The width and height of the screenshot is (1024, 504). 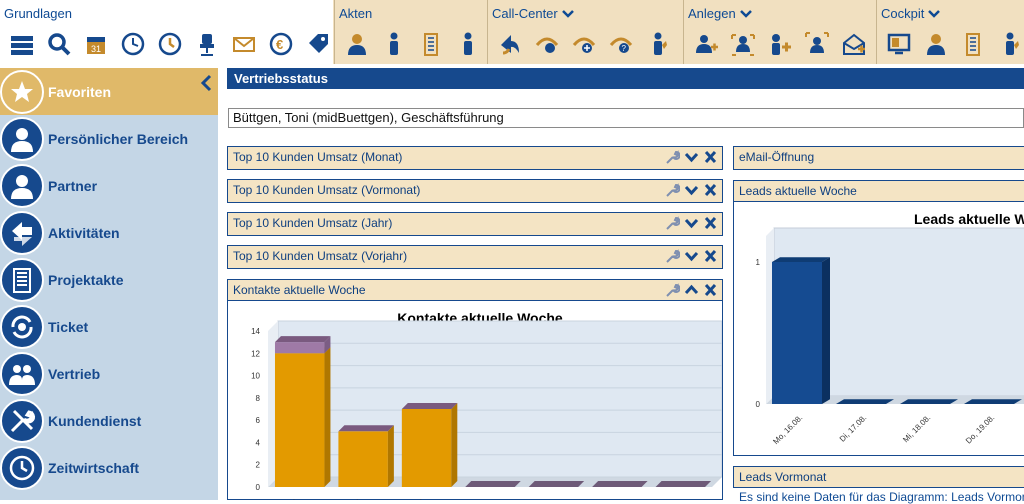 What do you see at coordinates (355, 498) in the screenshot?
I see `x-tick-label: ..08.` at bounding box center [355, 498].